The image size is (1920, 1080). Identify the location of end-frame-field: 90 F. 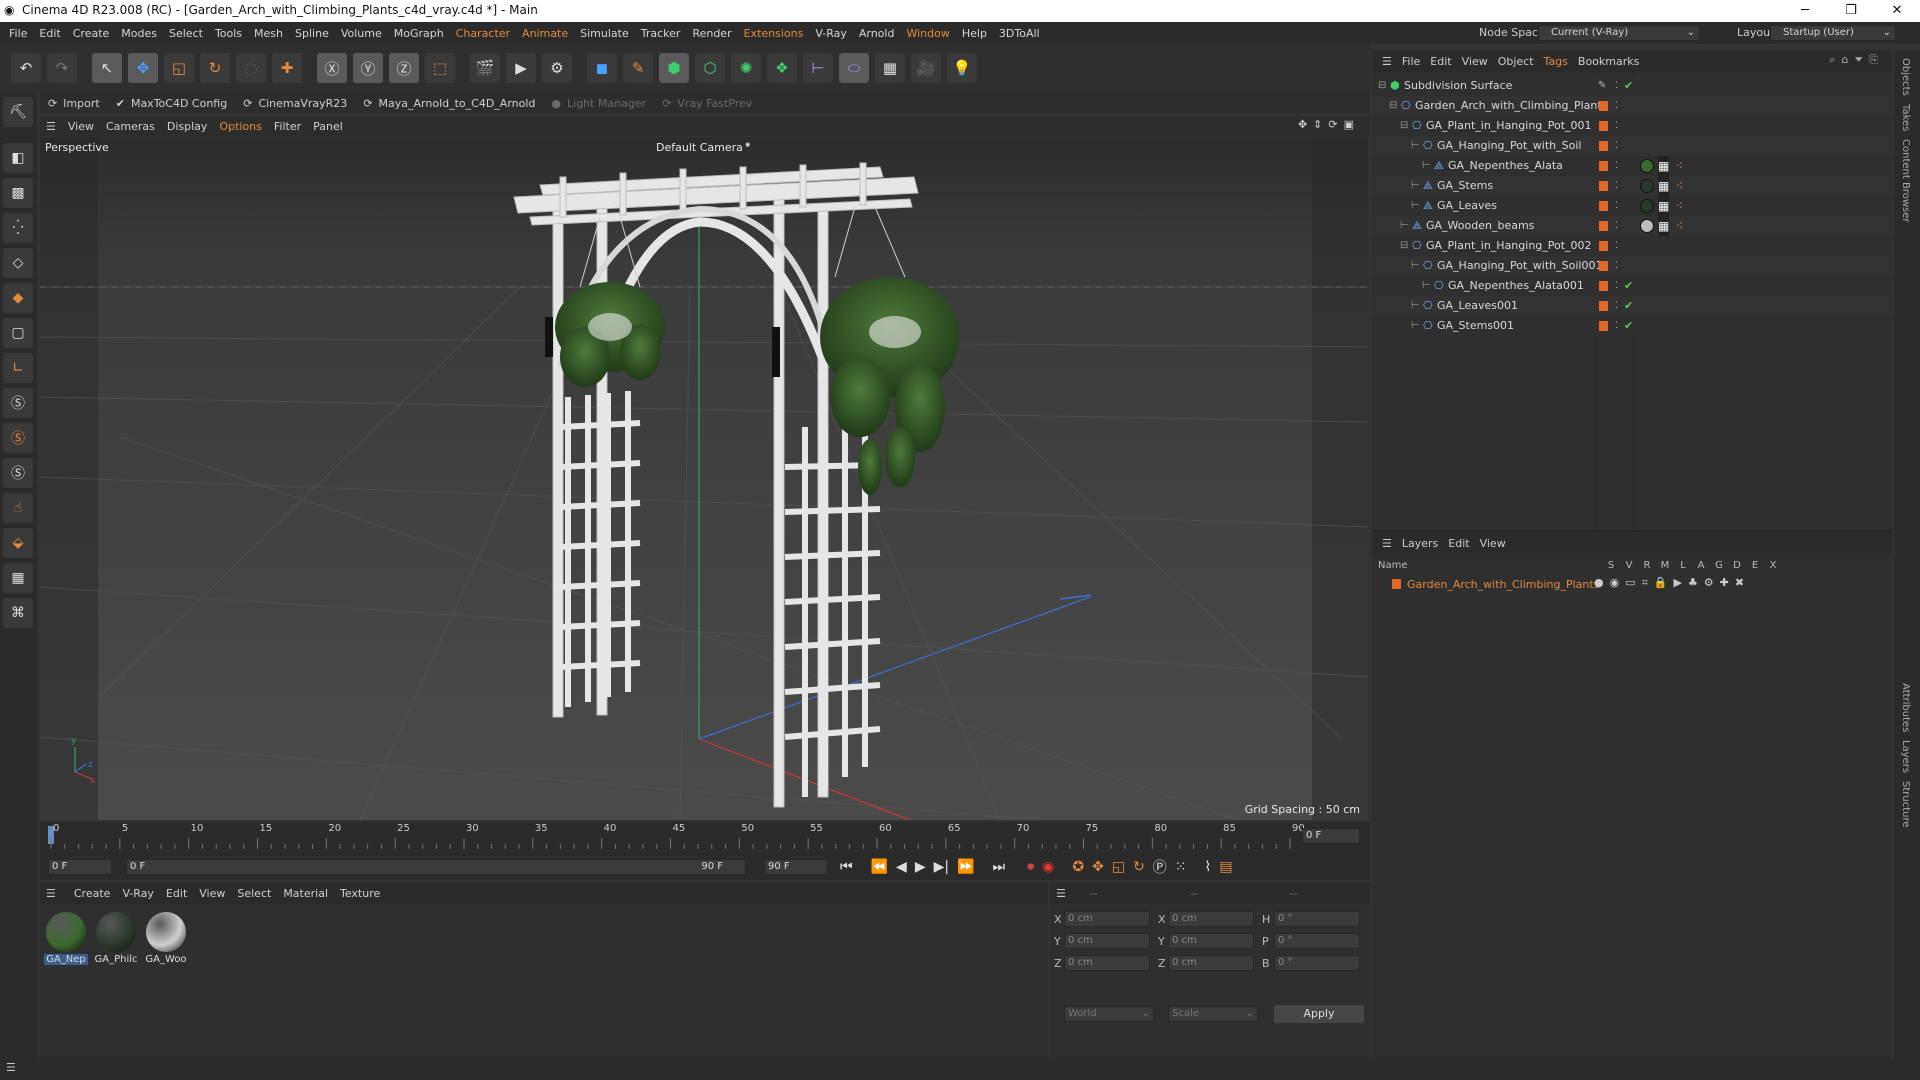
(796, 867).